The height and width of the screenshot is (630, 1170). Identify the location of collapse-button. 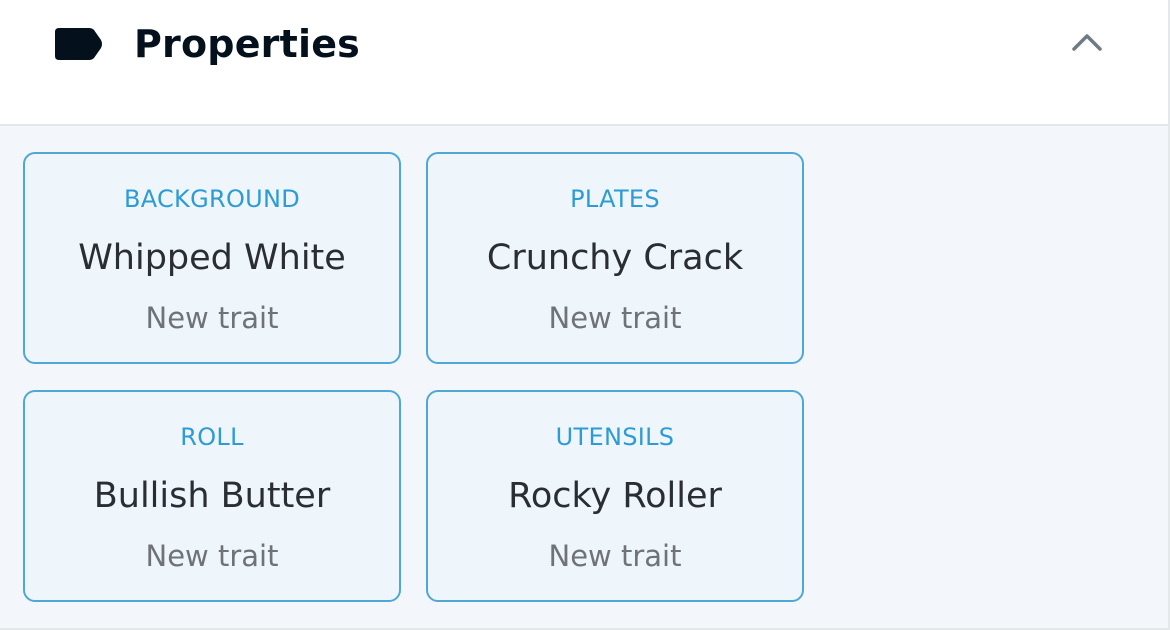
(1087, 44).